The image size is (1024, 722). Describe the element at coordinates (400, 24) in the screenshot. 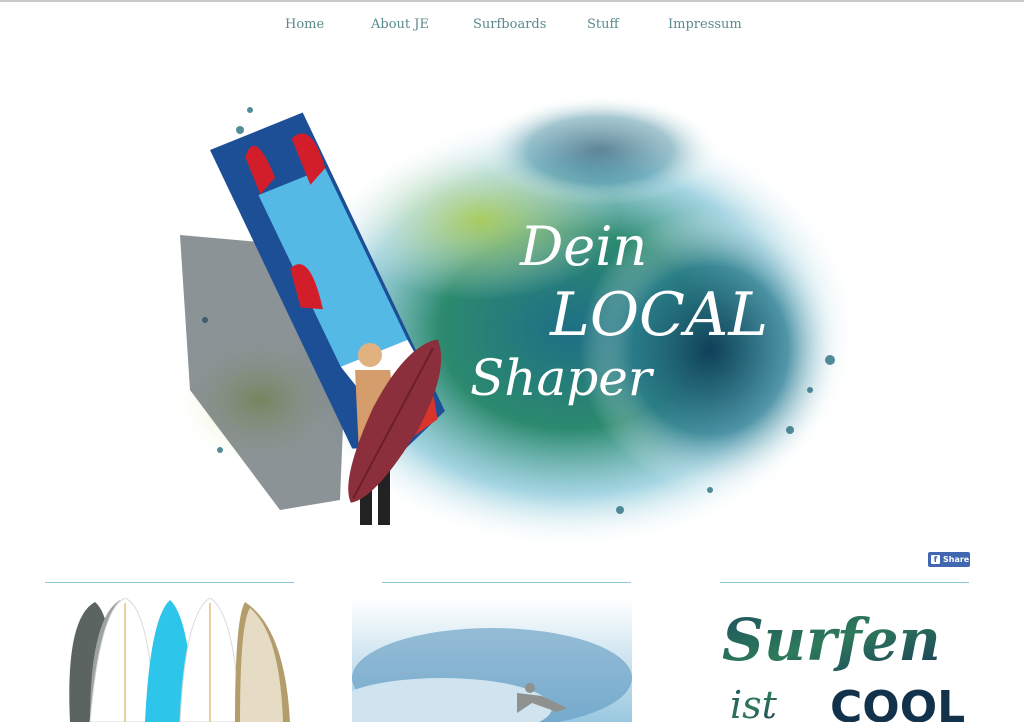

I see `nav-item-about-je: About JE` at that location.